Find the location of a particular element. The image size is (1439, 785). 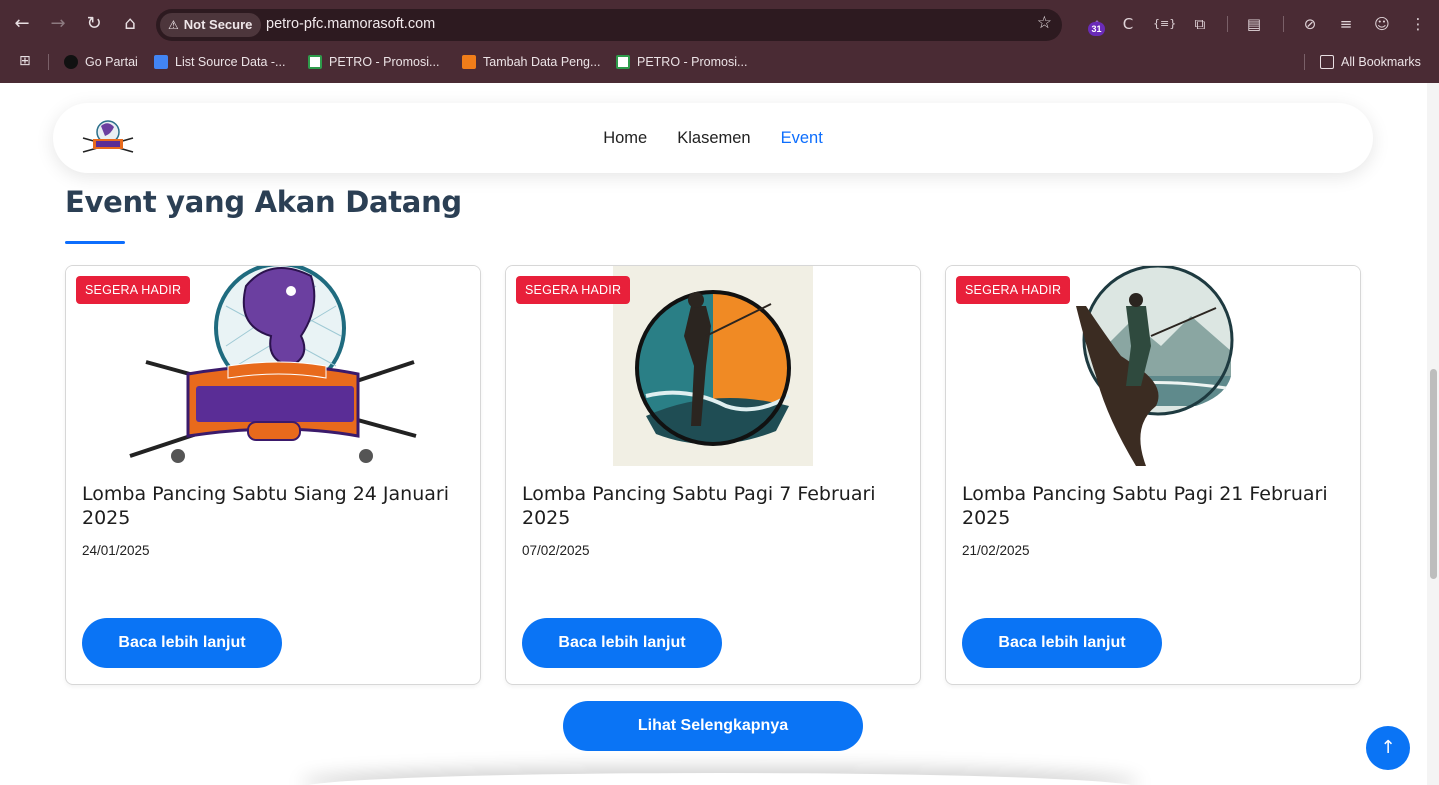

event-date: 21/02/2025 is located at coordinates (996, 550).